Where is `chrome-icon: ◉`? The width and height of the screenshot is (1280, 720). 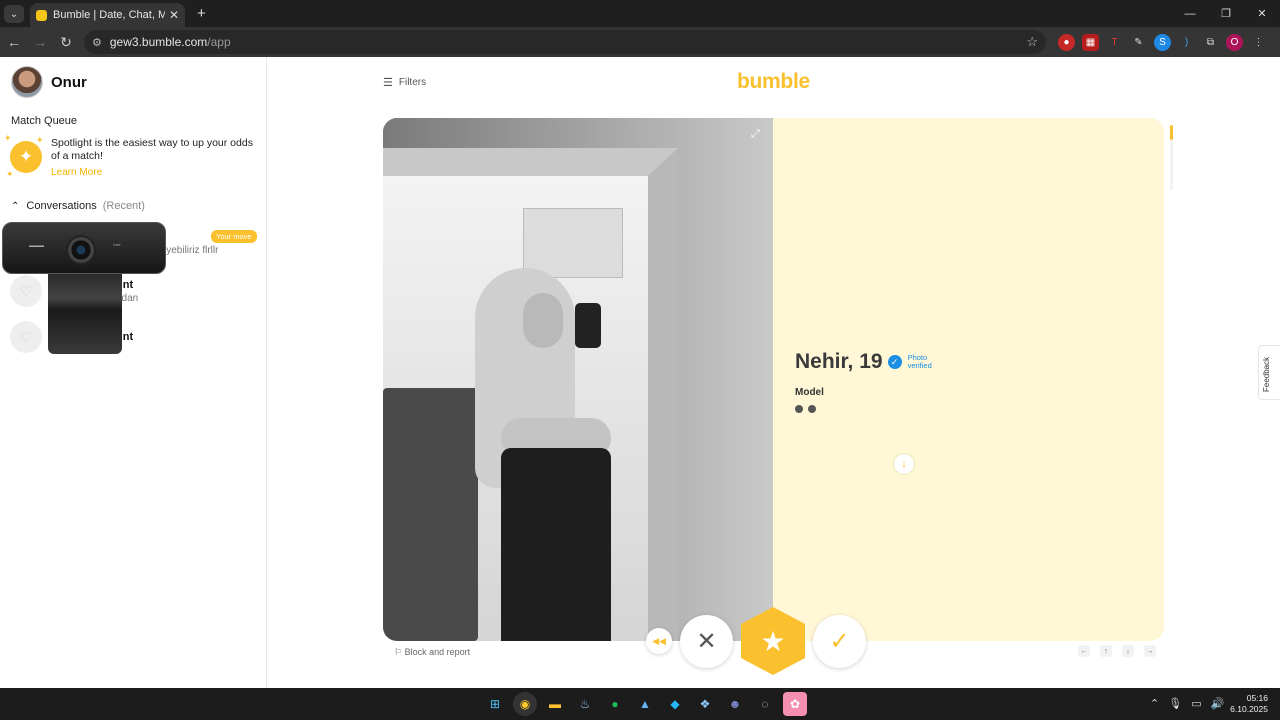
chrome-icon: ◉ is located at coordinates (525, 704).